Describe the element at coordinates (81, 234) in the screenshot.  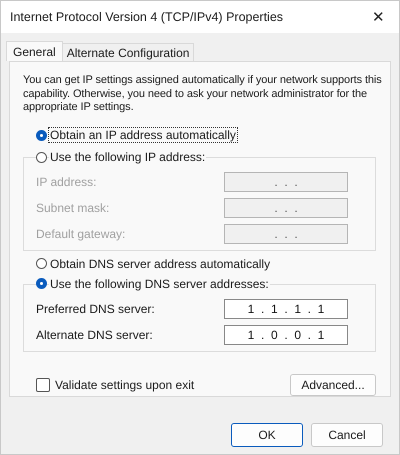
I see `field-label: Default gateway:` at that location.